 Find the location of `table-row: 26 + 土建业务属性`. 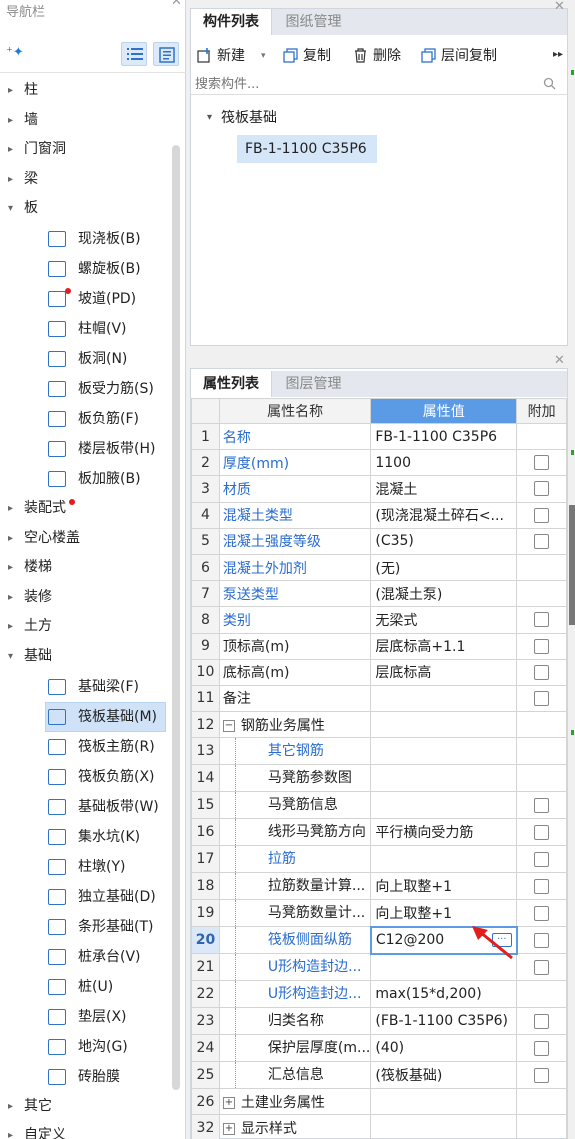

table-row: 26 + 土建业务属性 is located at coordinates (379, 1102).